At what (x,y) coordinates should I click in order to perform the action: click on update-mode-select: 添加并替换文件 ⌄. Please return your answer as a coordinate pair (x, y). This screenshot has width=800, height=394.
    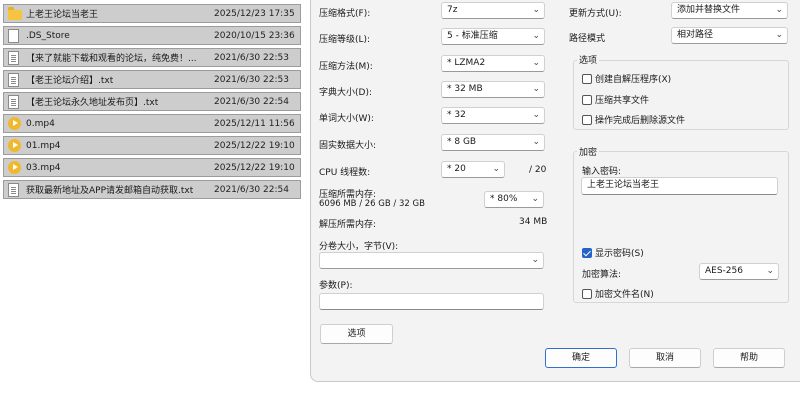
    Looking at the image, I should click on (729, 10).